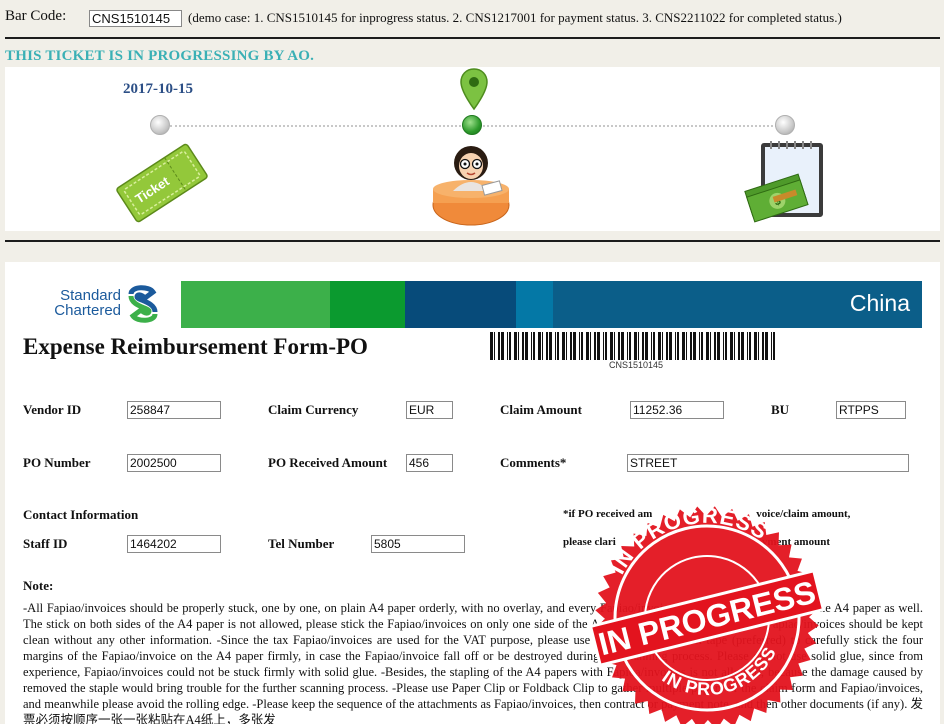  What do you see at coordinates (418, 544) in the screenshot?
I see `tel-number-field` at bounding box center [418, 544].